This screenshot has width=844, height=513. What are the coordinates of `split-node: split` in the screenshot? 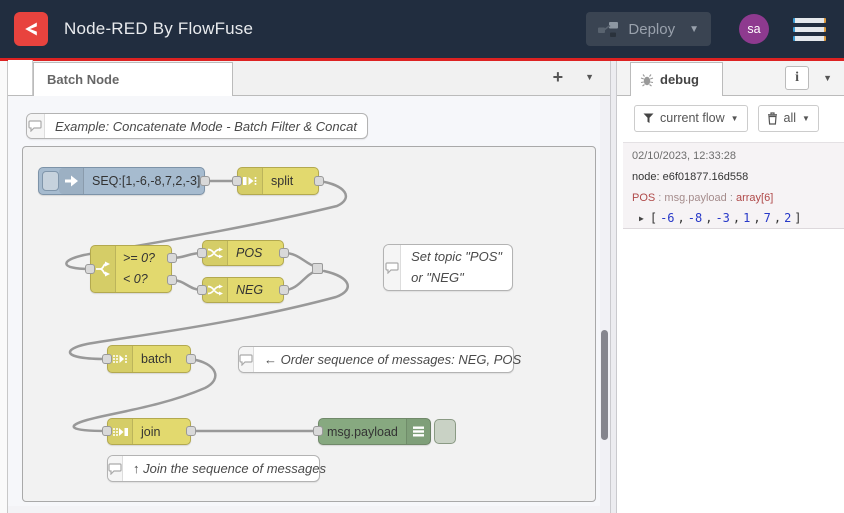 It's located at (278, 181).